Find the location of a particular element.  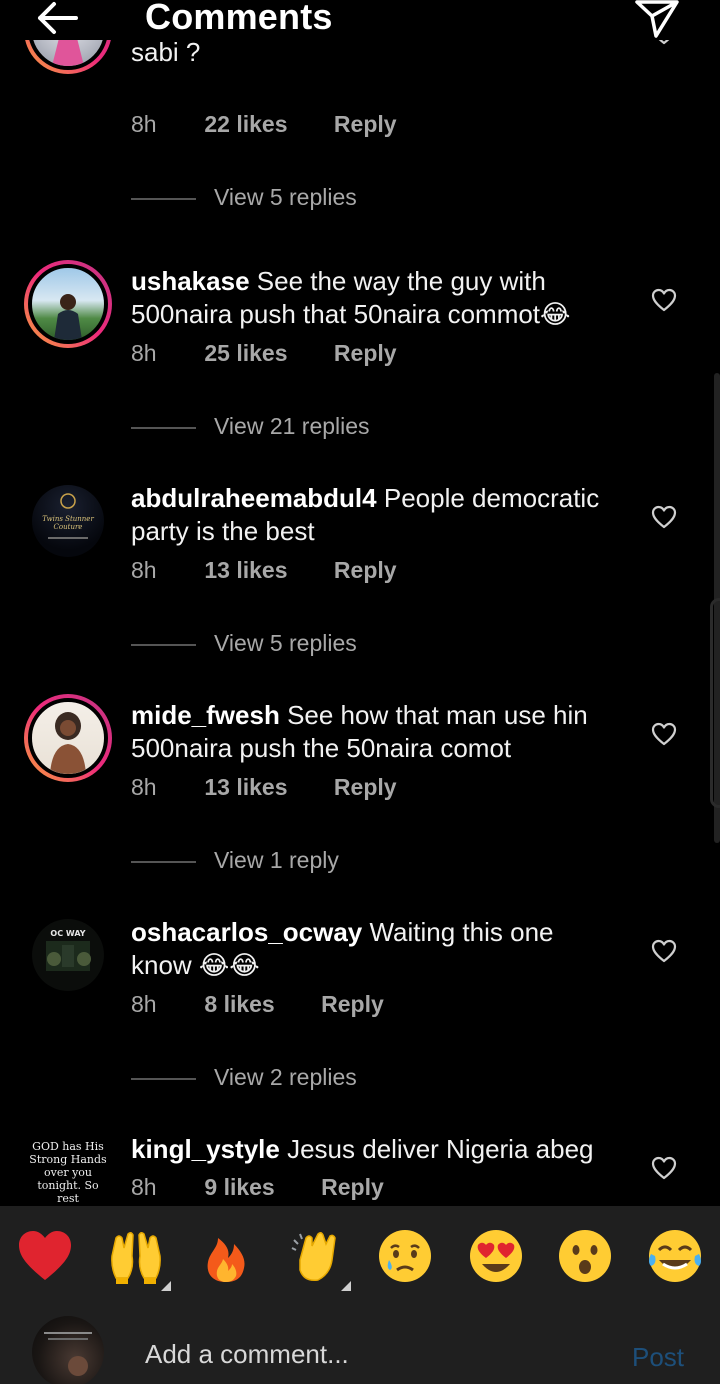

comment-body: Jesus deliver Nigeria abeg is located at coordinates (440, 1149).